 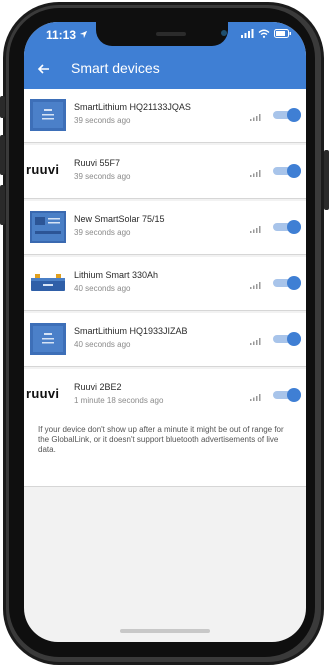 What do you see at coordinates (131, 331) in the screenshot?
I see `device-name: SmartLithium HQ1933JIZAB` at bounding box center [131, 331].